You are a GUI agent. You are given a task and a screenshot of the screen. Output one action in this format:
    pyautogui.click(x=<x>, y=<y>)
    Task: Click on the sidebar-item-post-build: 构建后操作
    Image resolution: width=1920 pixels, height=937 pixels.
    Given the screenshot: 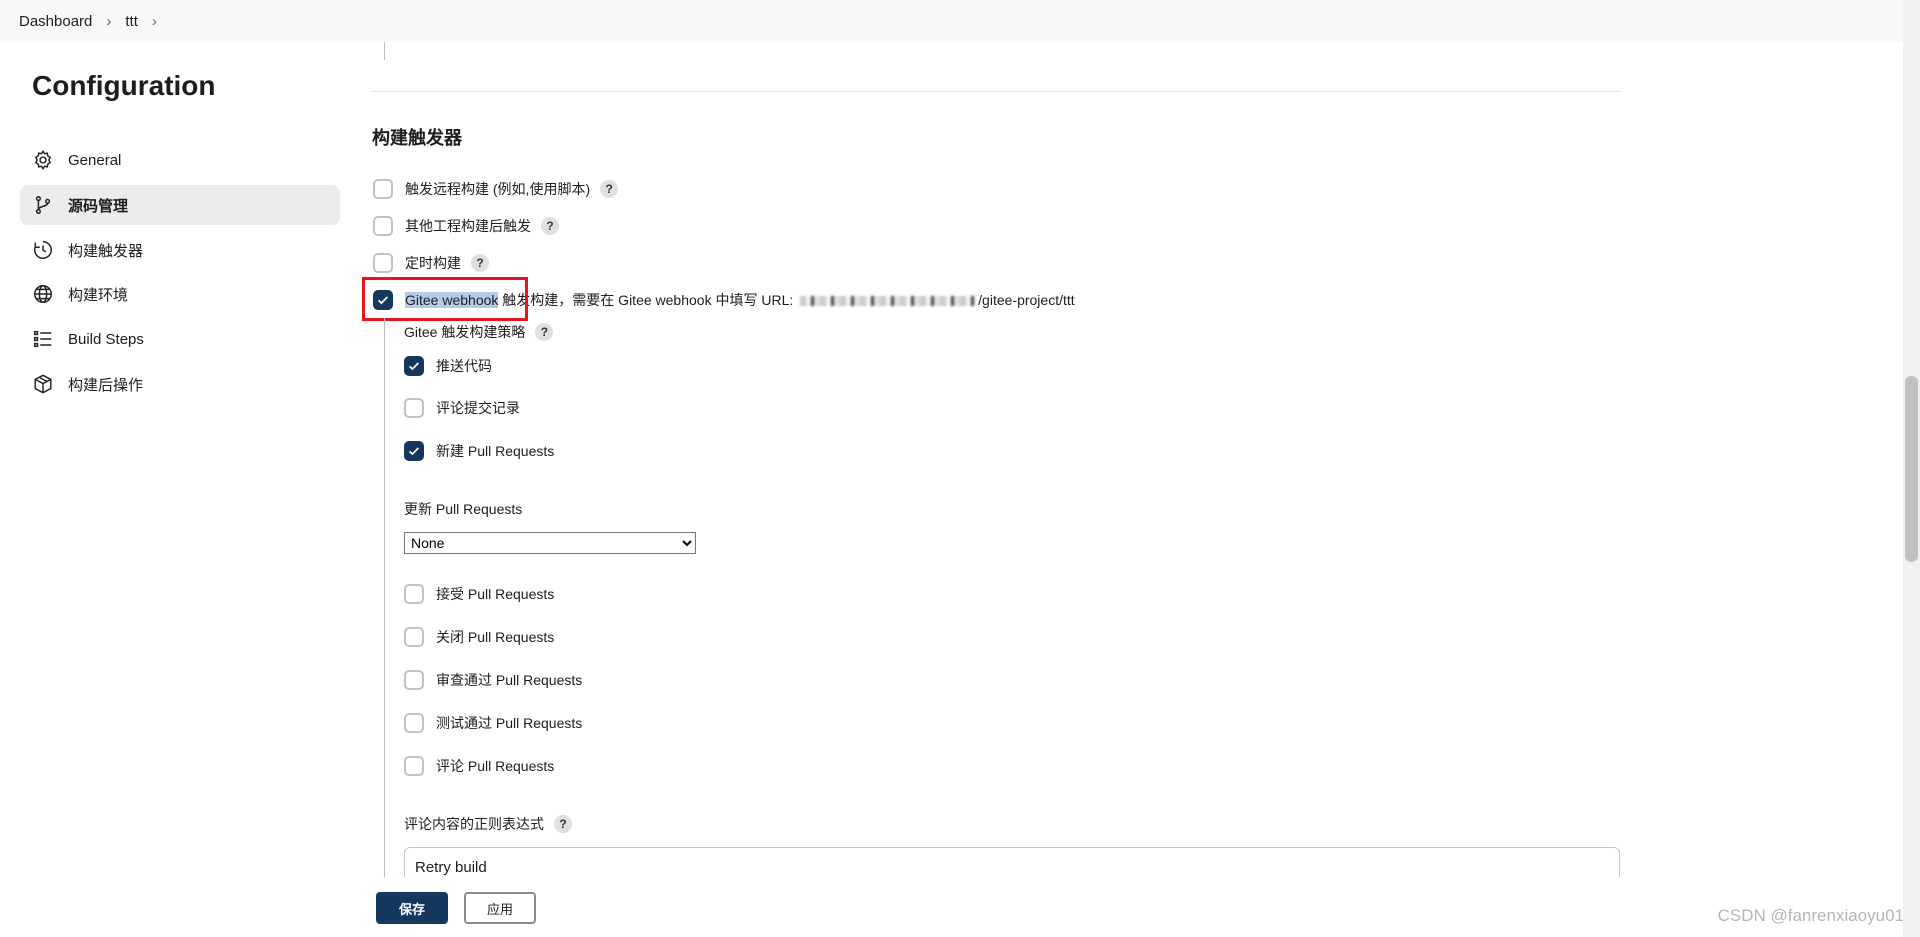 What is the action you would take?
    pyautogui.click(x=180, y=384)
    